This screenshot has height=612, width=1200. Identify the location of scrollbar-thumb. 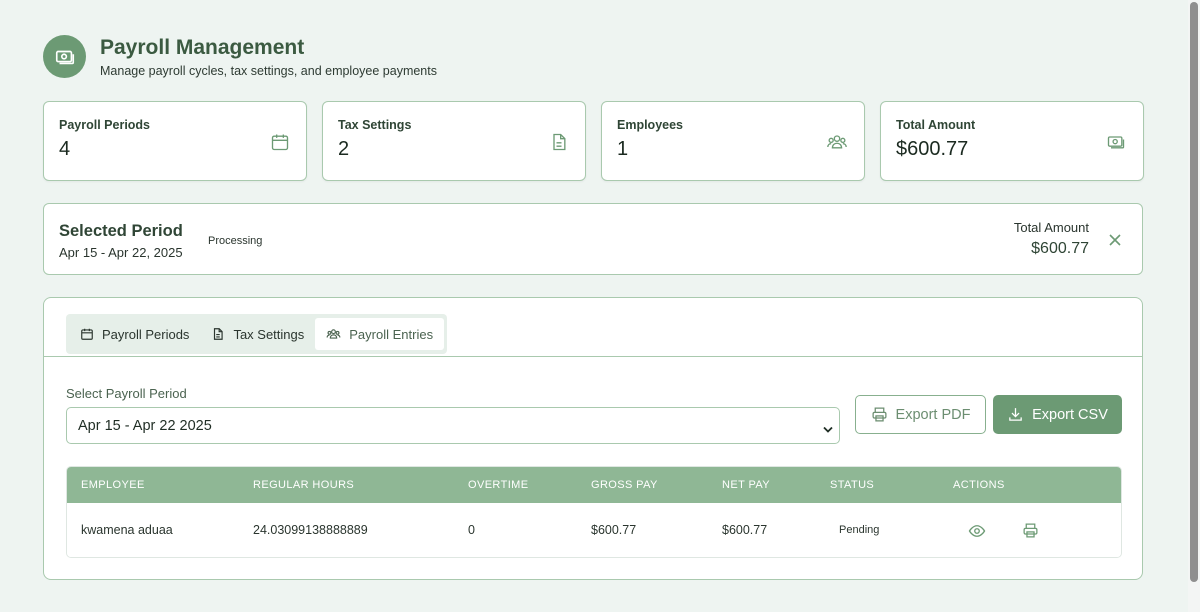
(1194, 292).